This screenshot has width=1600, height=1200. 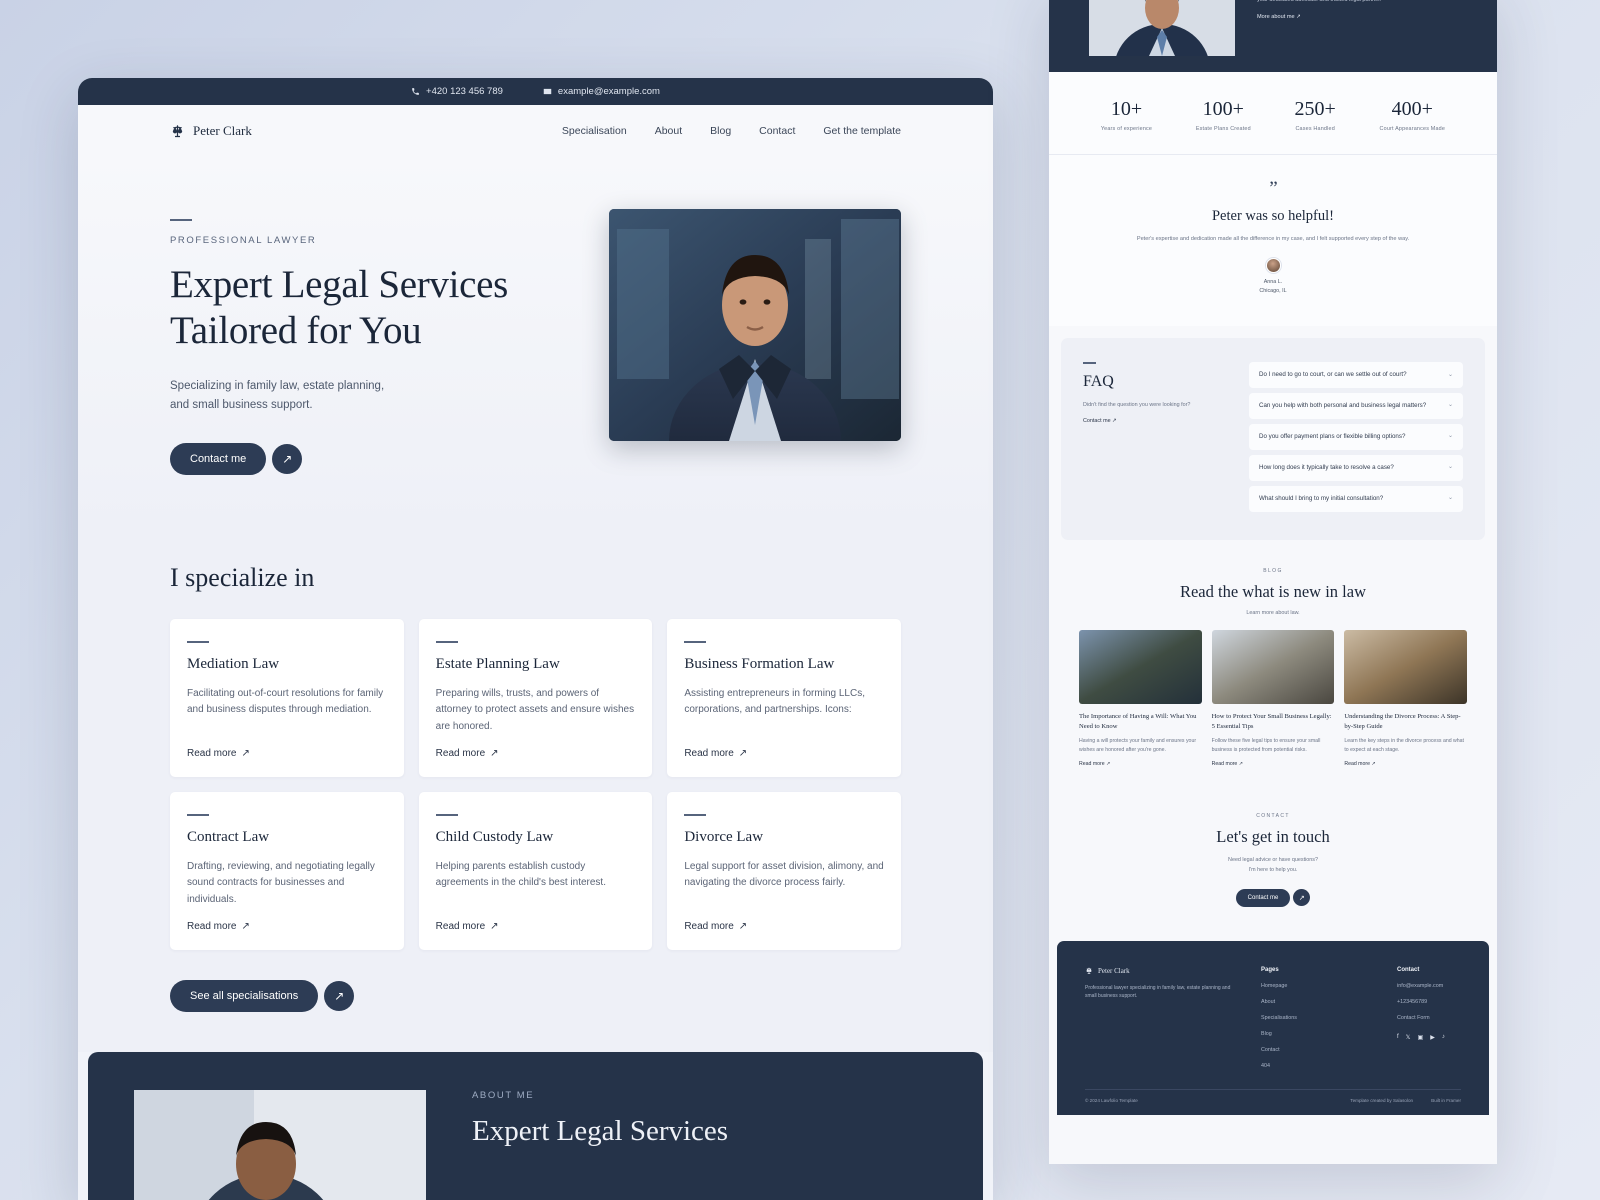 What do you see at coordinates (1421, 1037) in the screenshot?
I see `instagram-icon: ▣` at bounding box center [1421, 1037].